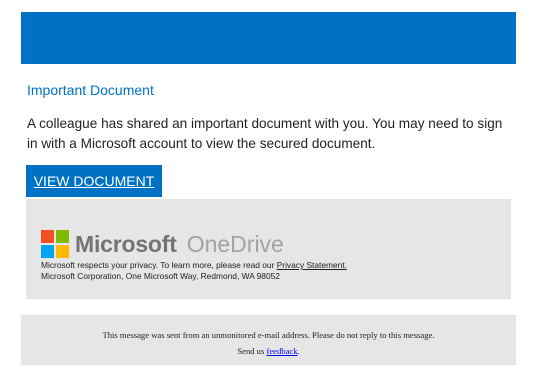  Describe the element at coordinates (55, 244) in the screenshot. I see `microsoft-logo-icon` at that location.